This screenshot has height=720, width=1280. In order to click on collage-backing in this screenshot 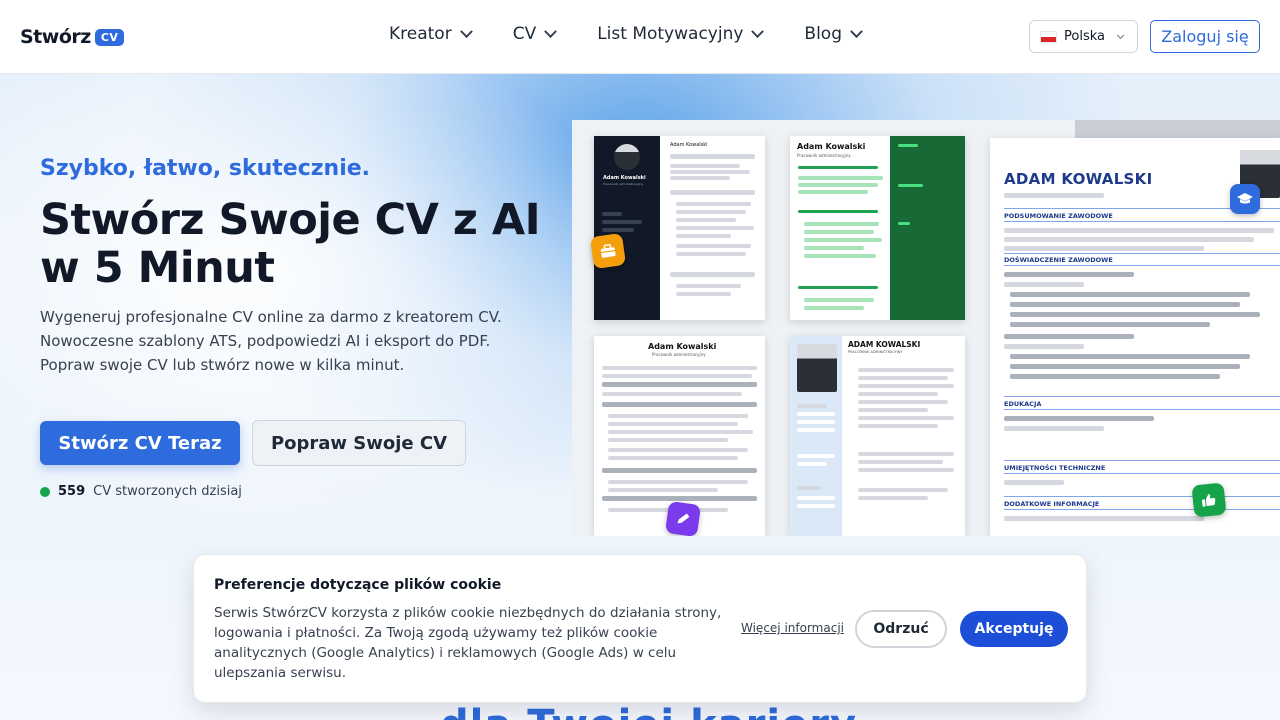, I will do `click(1177, 129)`.